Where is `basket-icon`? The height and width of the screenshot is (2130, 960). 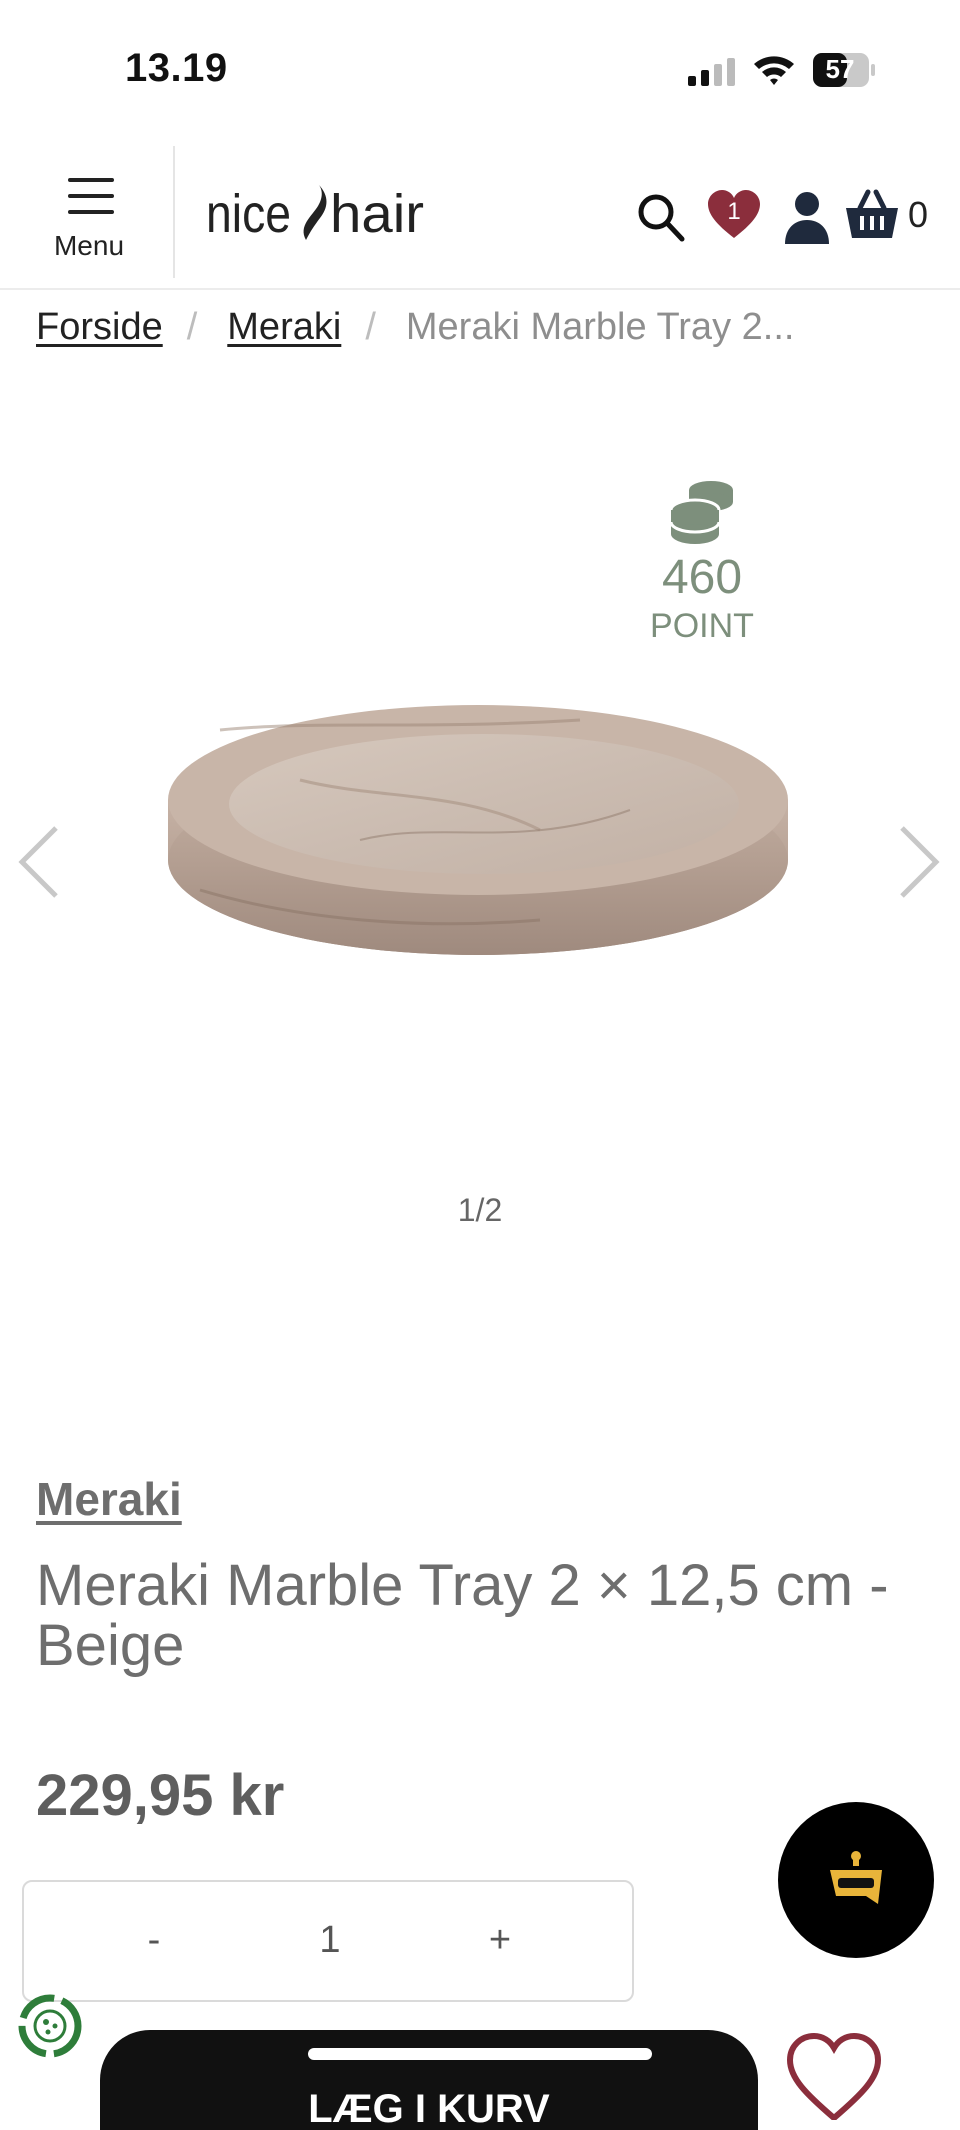
basket-icon is located at coordinates (872, 215).